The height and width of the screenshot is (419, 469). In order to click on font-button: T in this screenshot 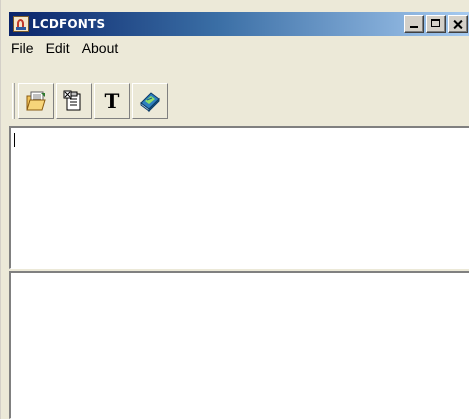, I will do `click(112, 101)`.